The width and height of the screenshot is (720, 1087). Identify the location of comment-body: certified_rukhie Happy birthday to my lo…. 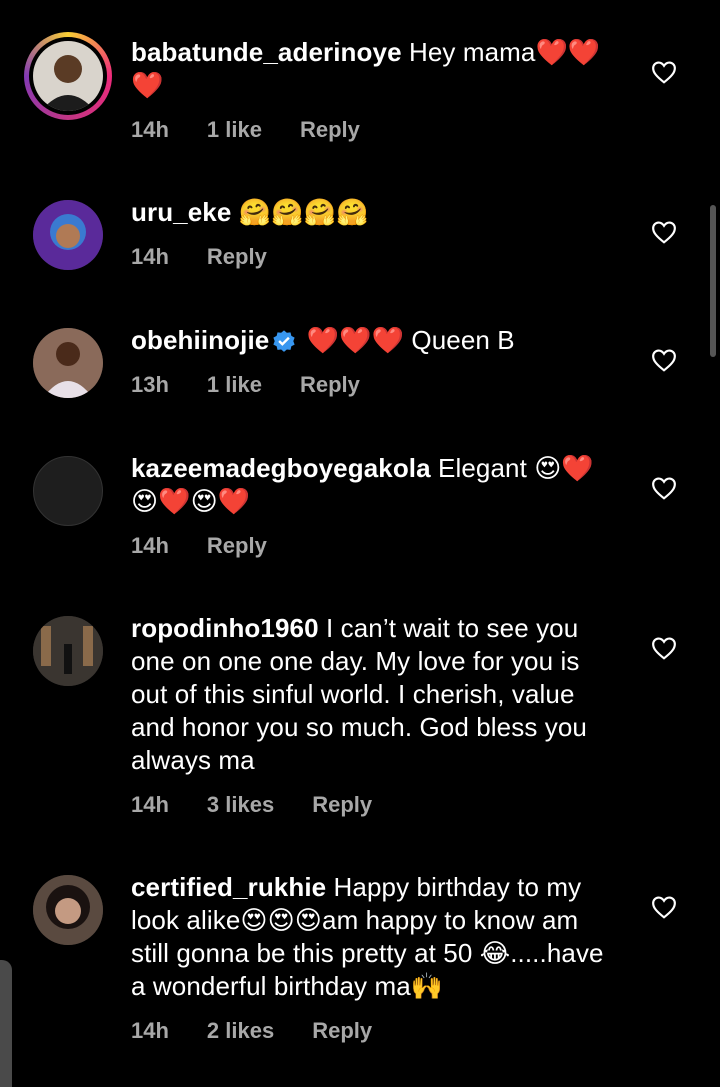
(371, 937).